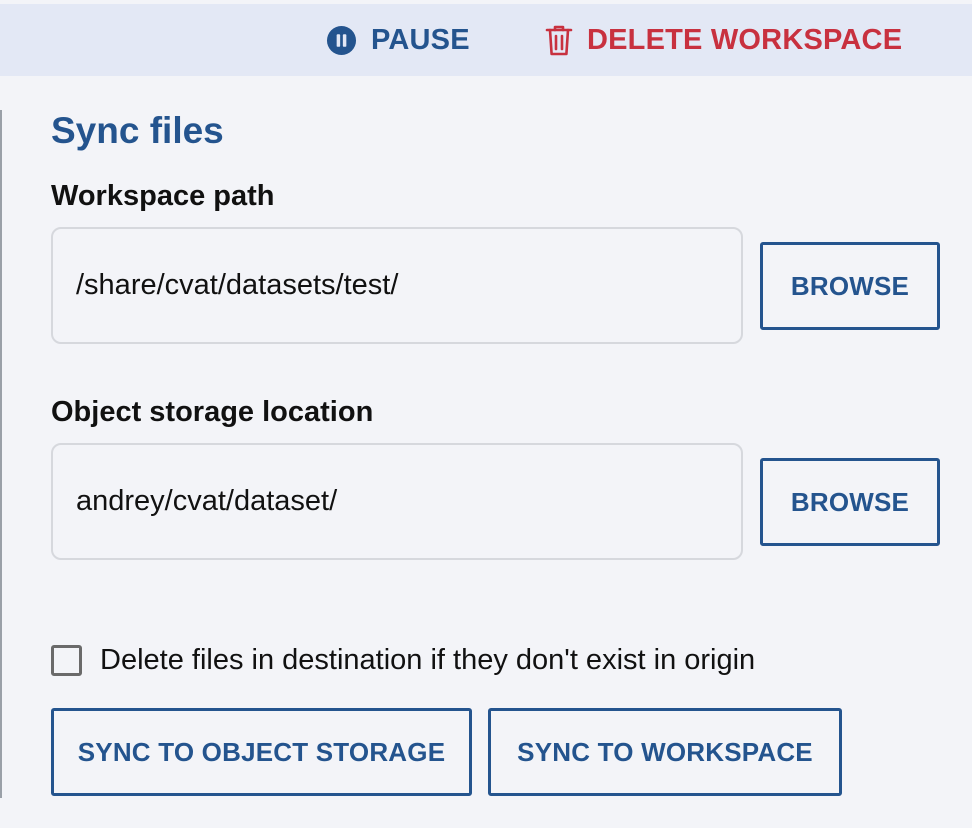 The width and height of the screenshot is (972, 828). I want to click on browse-workspace-button: BROWSE, so click(850, 286).